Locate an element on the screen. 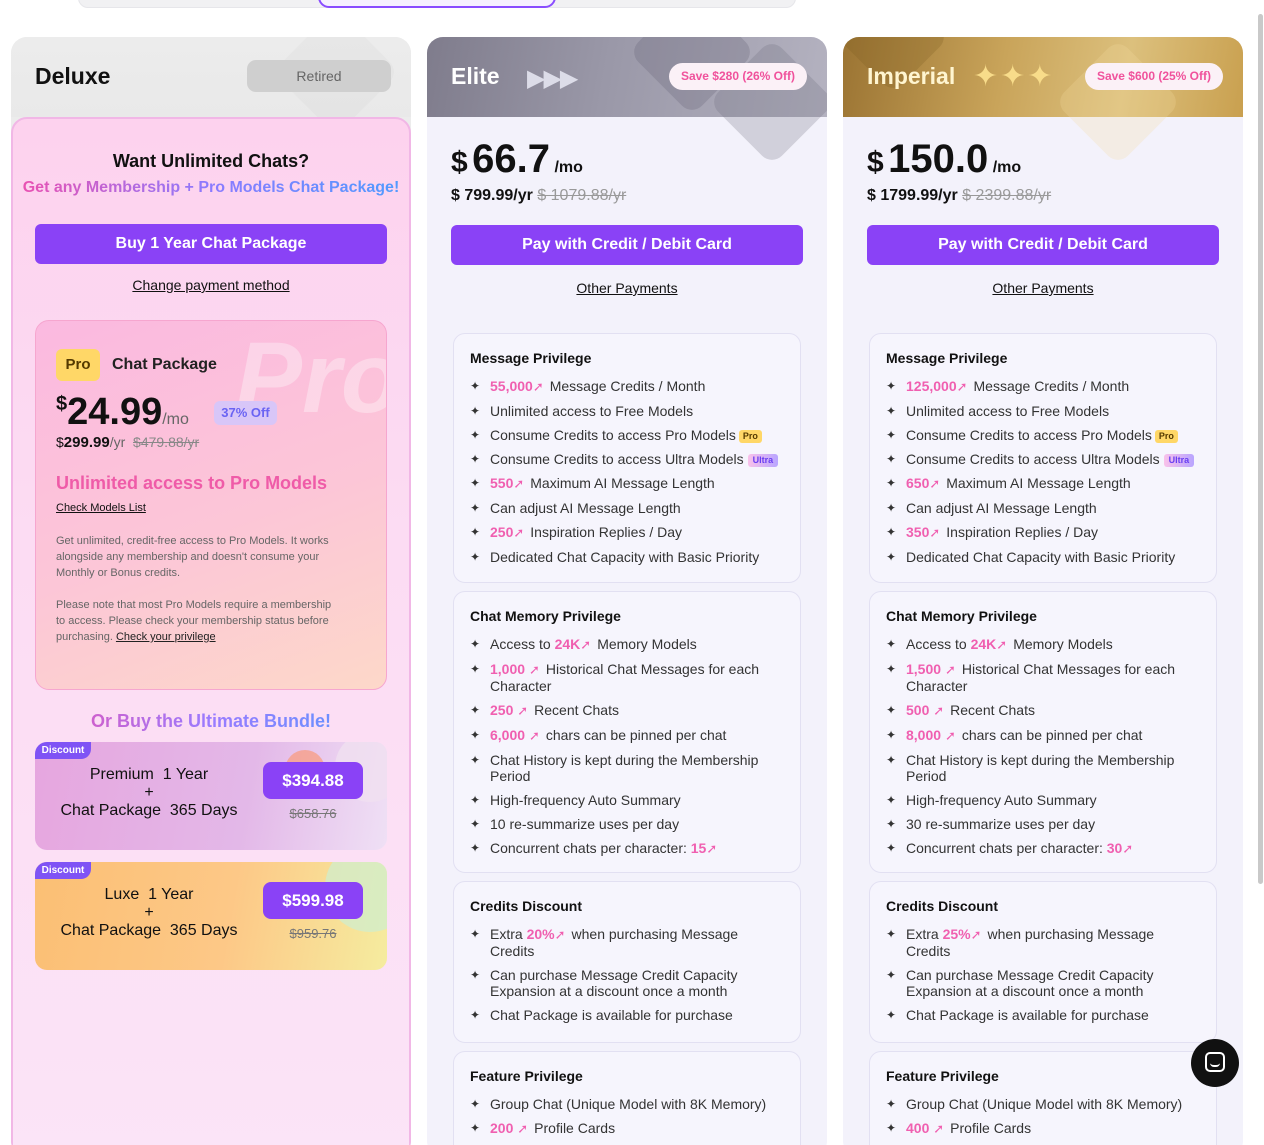  feature-text: Extra is located at coordinates (922, 934).